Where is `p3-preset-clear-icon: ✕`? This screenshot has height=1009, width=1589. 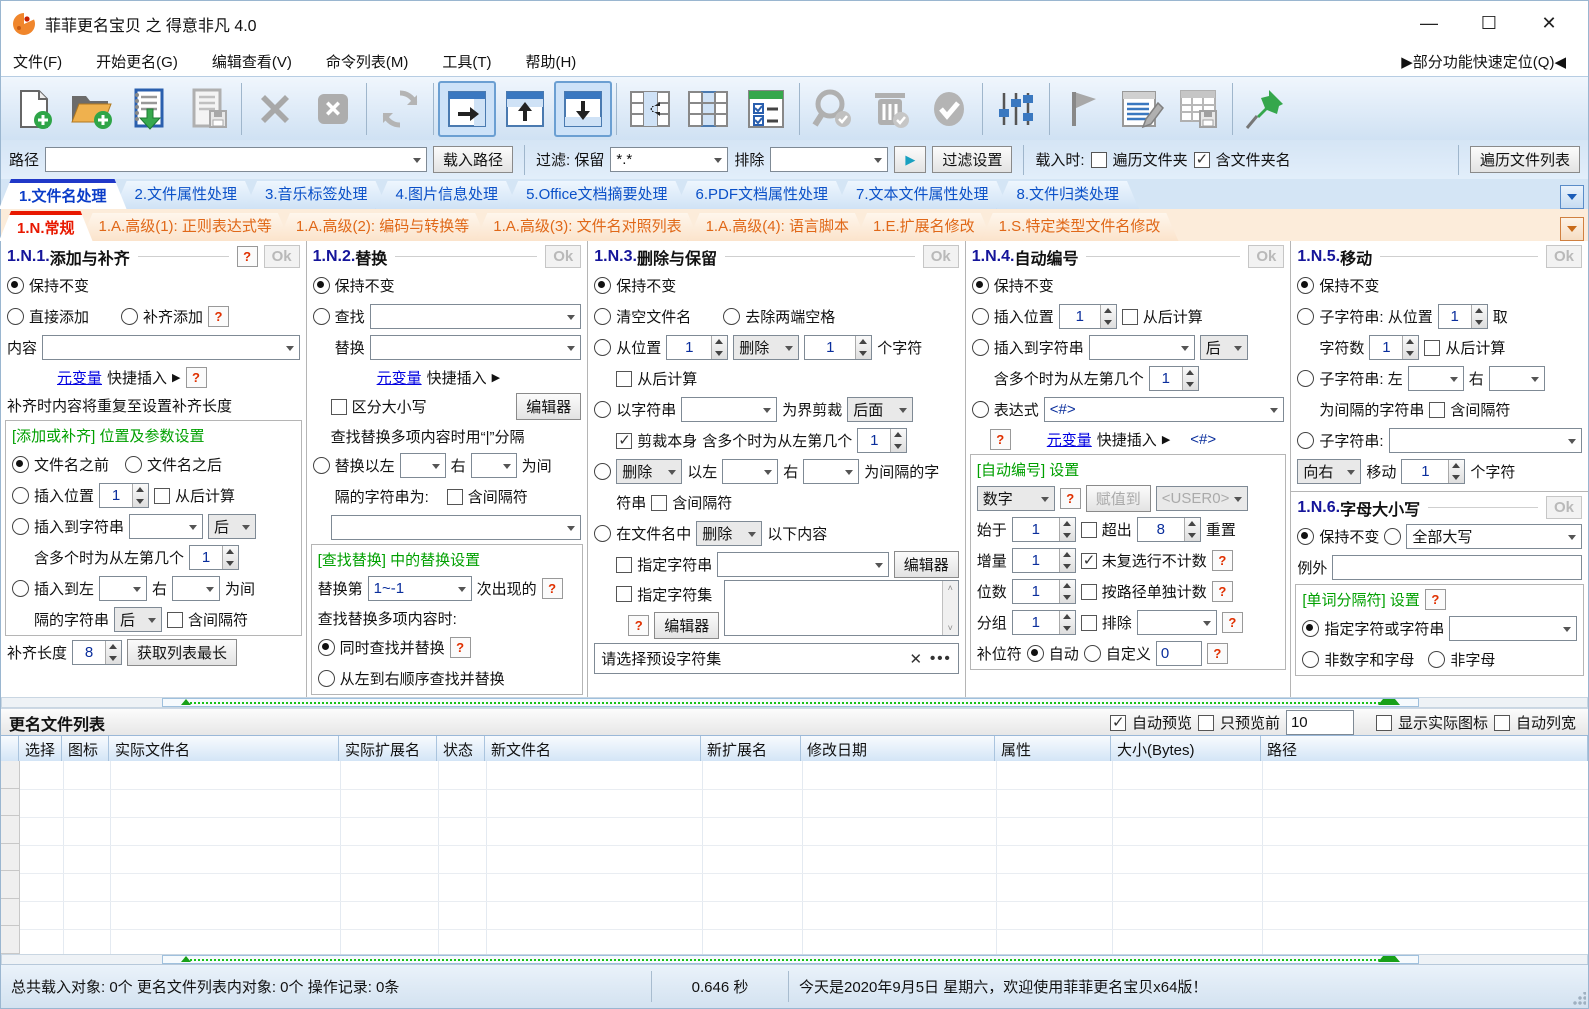
p3-preset-clear-icon: ✕ is located at coordinates (915, 659).